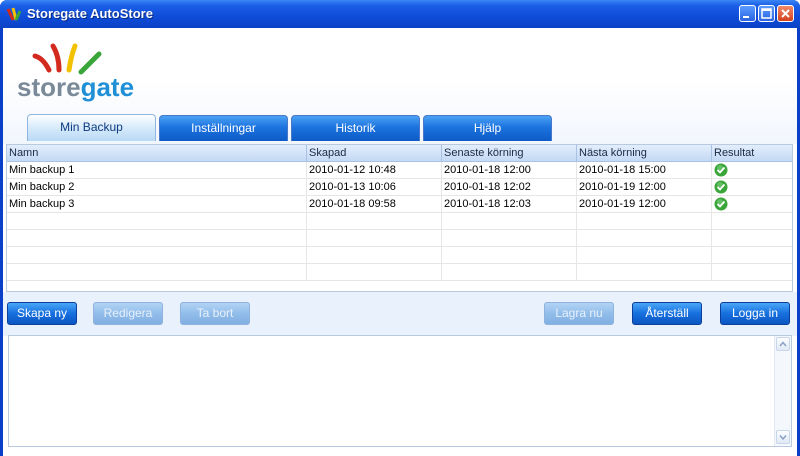 Image resolution: width=800 pixels, height=456 pixels. I want to click on tab-hjalp: Hjälp, so click(487, 128).